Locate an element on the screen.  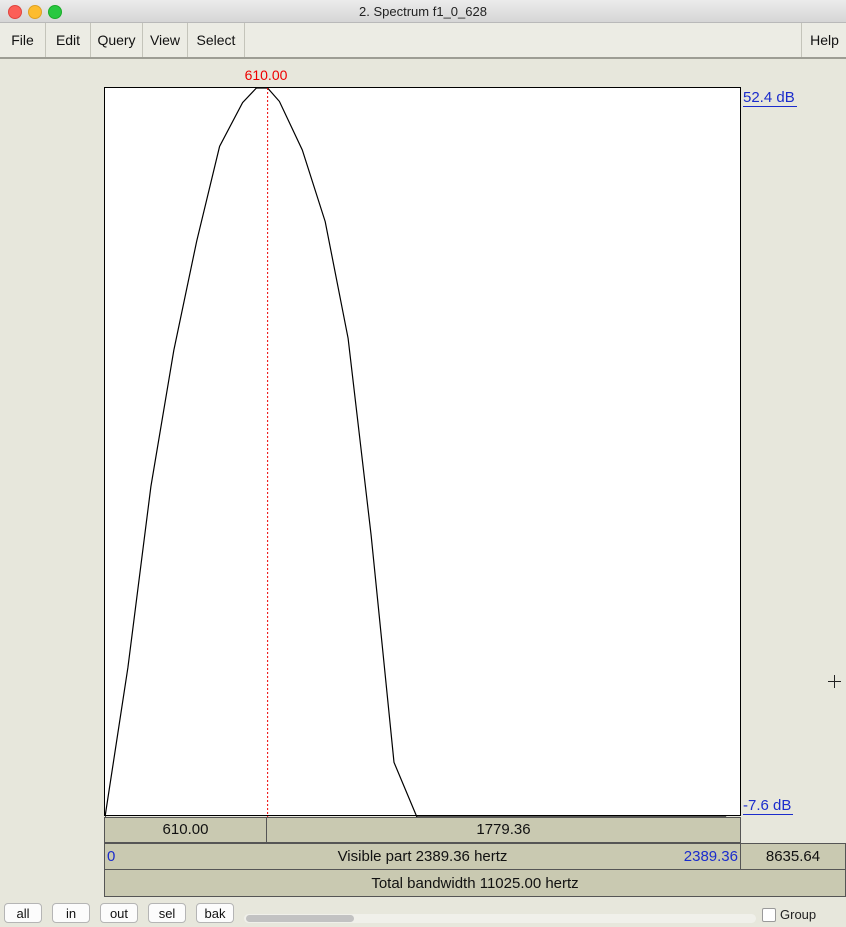
zoom-all-button: all is located at coordinates (23, 913).